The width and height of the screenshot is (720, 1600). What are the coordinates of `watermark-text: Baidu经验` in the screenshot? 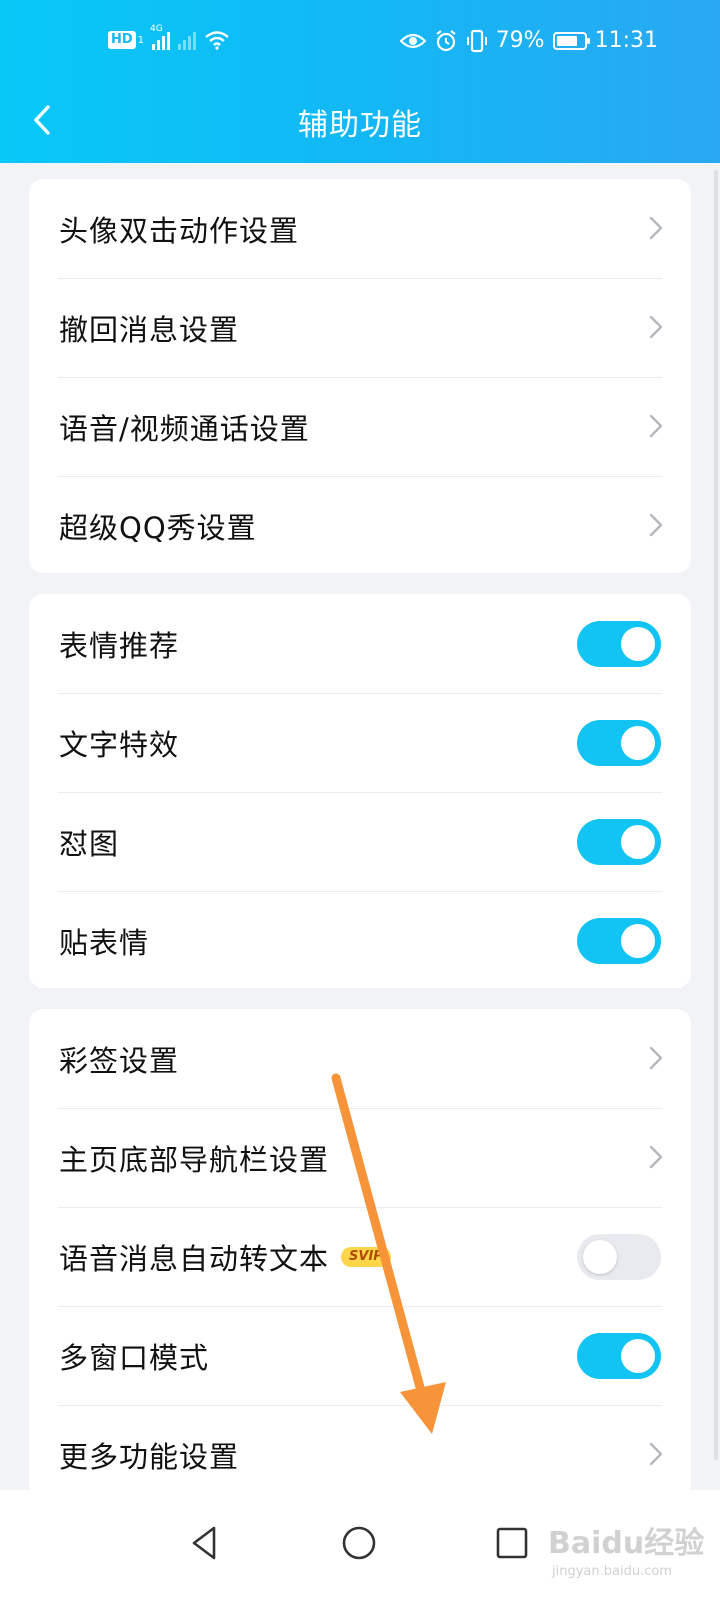 It's located at (626, 1543).